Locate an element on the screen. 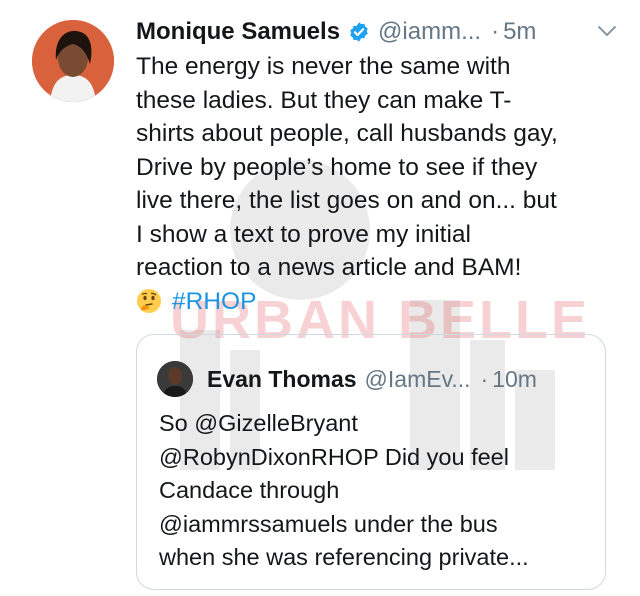 Image resolution: width=640 pixels, height=596 pixels. author-avatar is located at coordinates (73, 61).